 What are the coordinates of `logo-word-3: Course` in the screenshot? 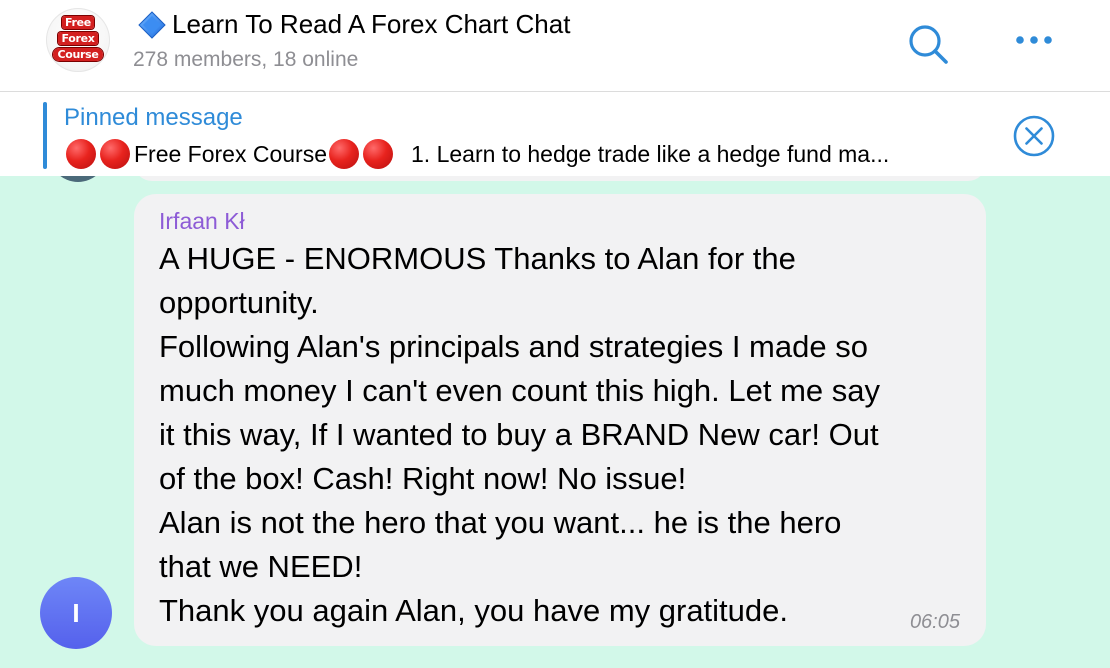 It's located at (78, 54).